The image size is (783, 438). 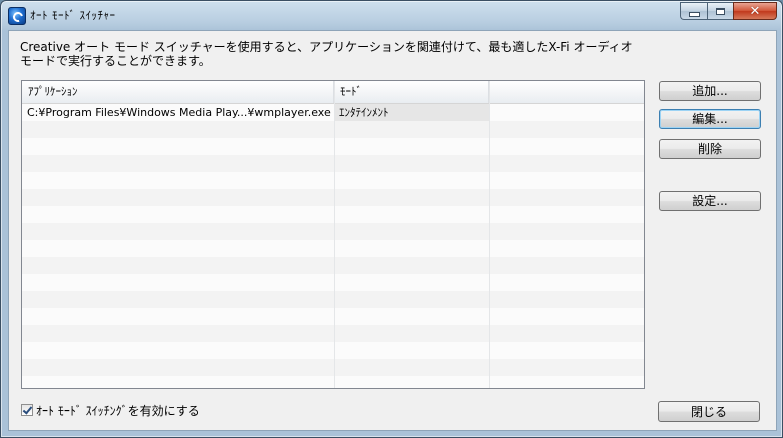 What do you see at coordinates (566, 92) in the screenshot?
I see `column-header-empty` at bounding box center [566, 92].